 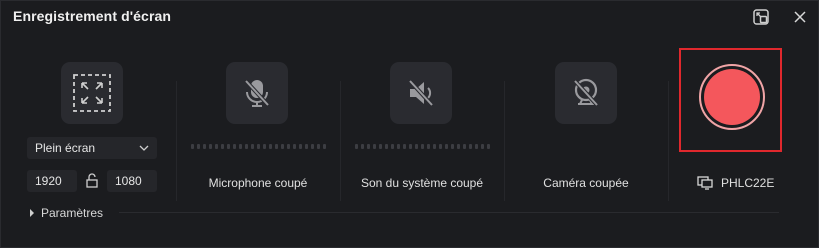 What do you see at coordinates (586, 183) in the screenshot?
I see `camera-label: Caméra coupée` at bounding box center [586, 183].